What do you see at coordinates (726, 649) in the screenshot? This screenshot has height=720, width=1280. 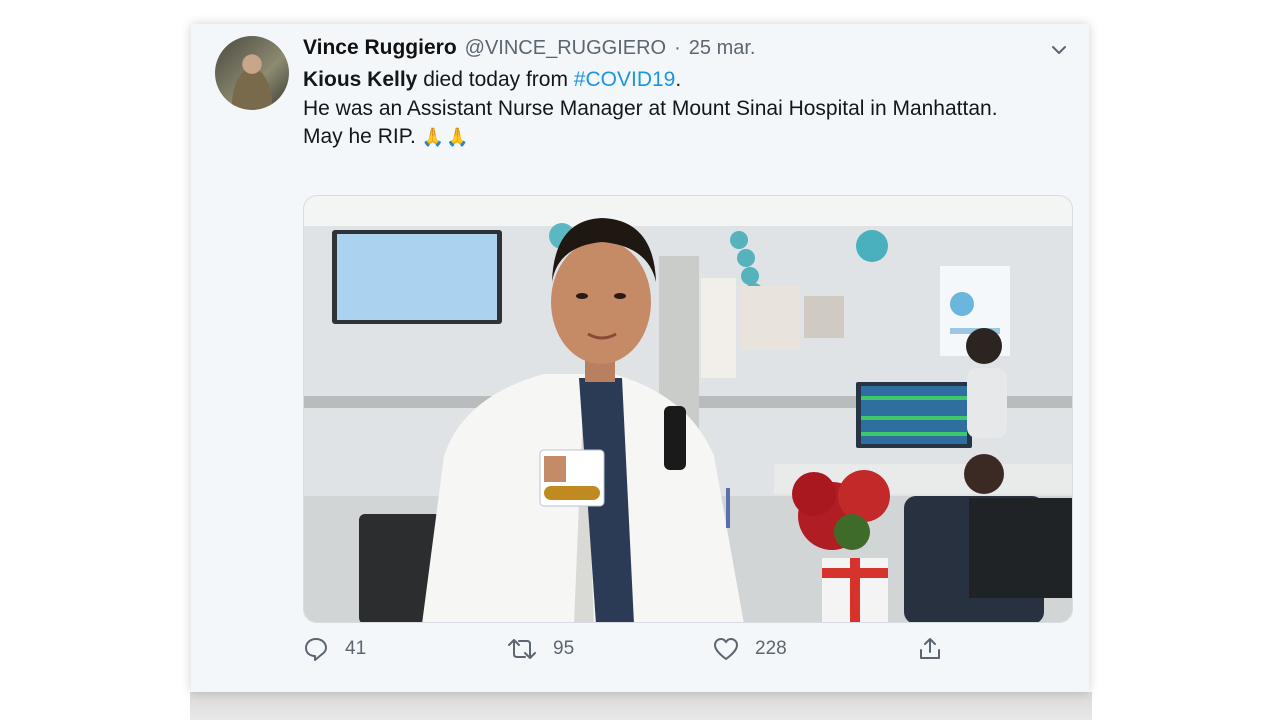 I see `heart-icon` at bounding box center [726, 649].